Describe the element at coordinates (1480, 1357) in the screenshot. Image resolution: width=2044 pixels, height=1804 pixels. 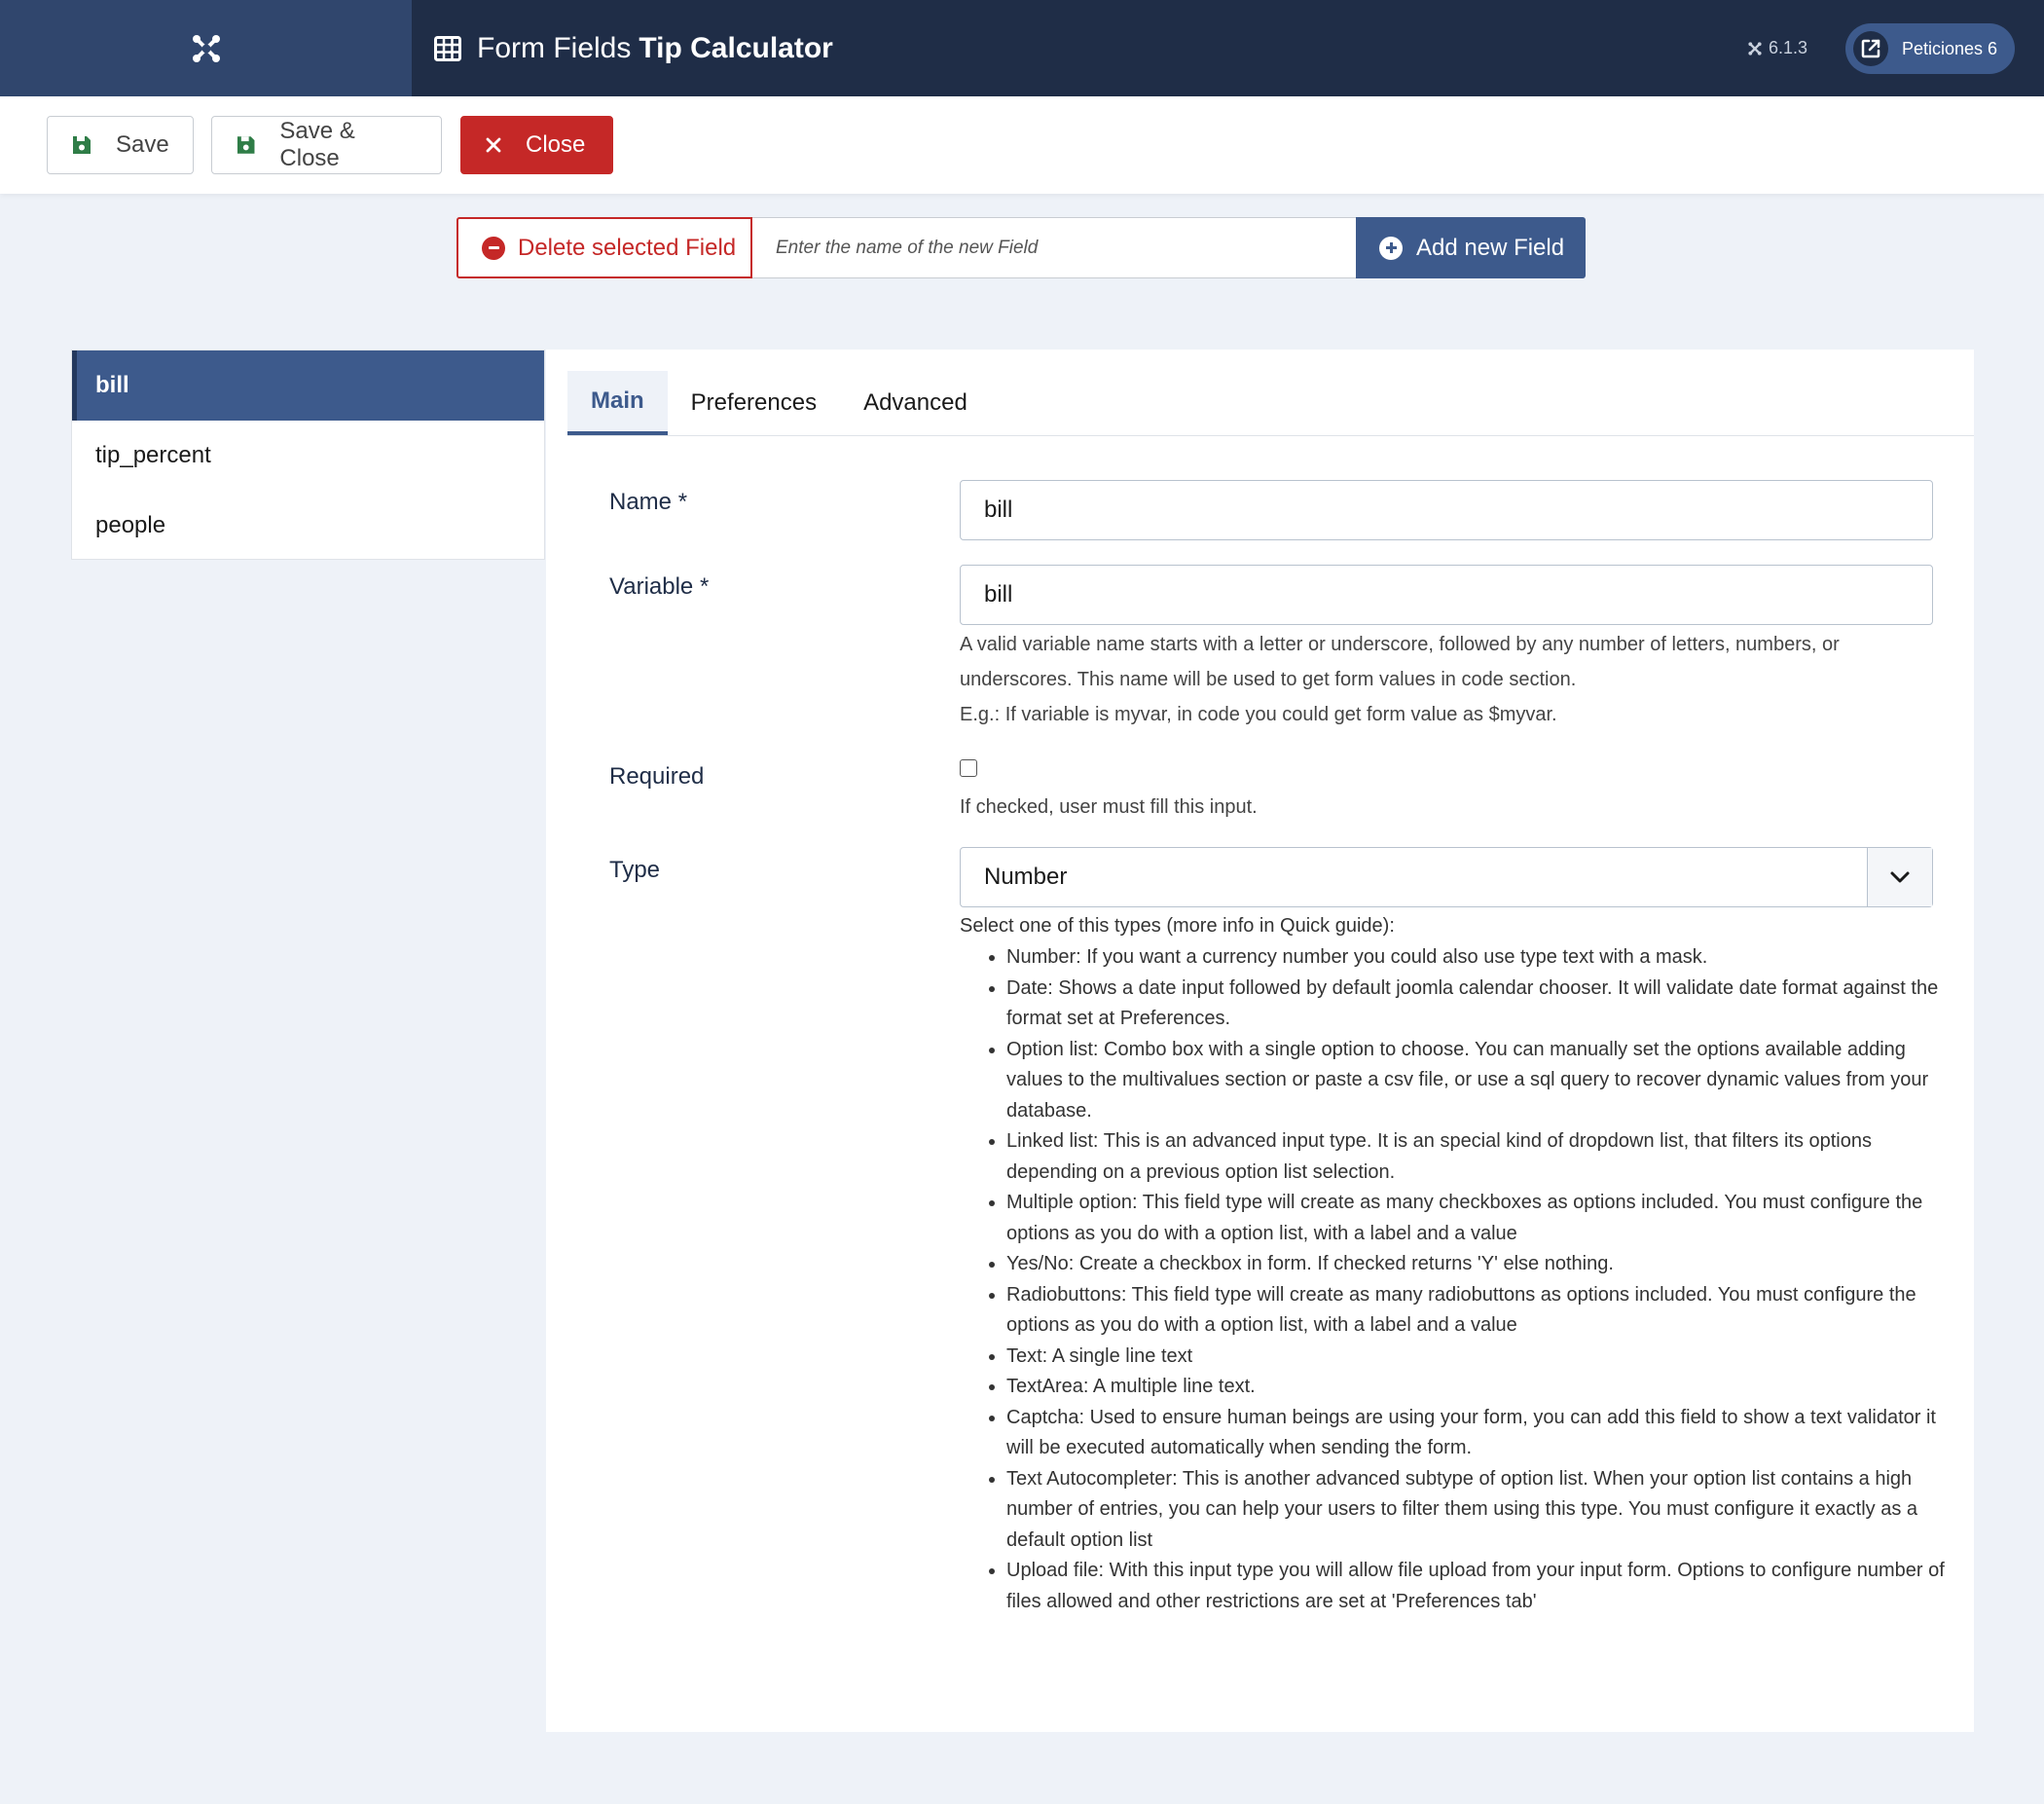
I see `list-item: Text: A single line text` at that location.